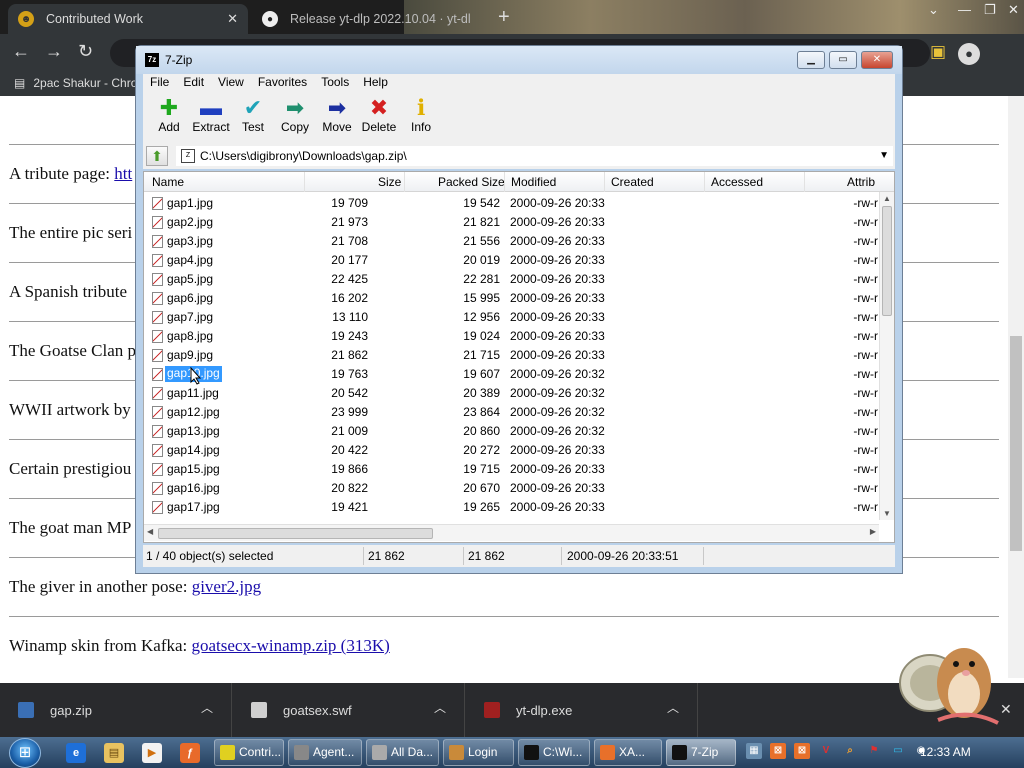 This screenshot has height=768, width=1024. Describe the element at coordinates (168, 182) in the screenshot. I see `column-header-name: Name` at that location.